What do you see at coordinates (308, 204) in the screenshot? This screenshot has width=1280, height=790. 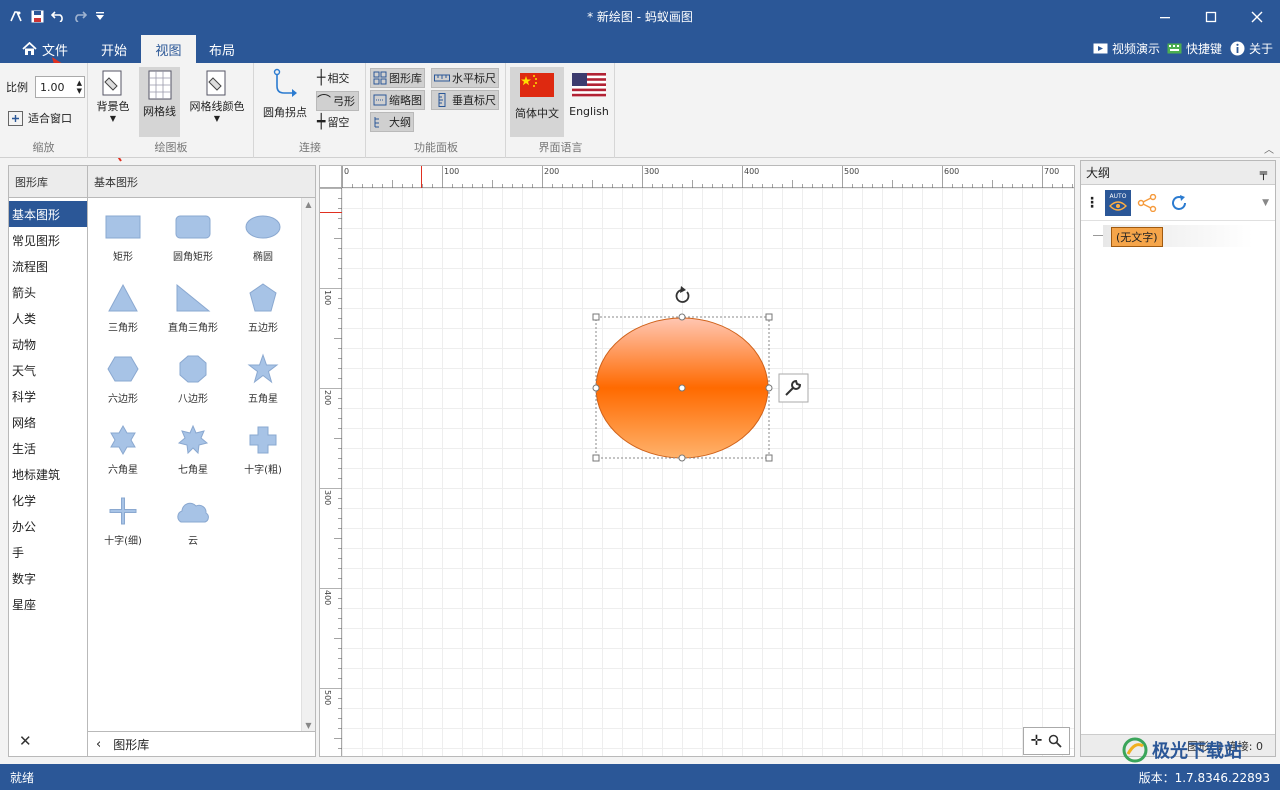 I see `scroll-up-icon: ▲` at bounding box center [308, 204].